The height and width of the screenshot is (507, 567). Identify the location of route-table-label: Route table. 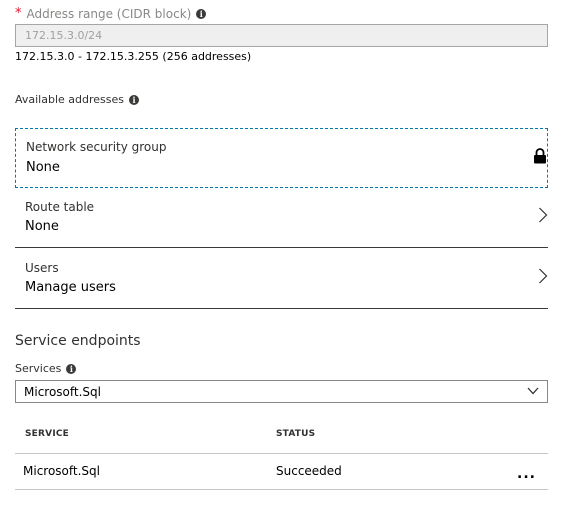
(60, 207).